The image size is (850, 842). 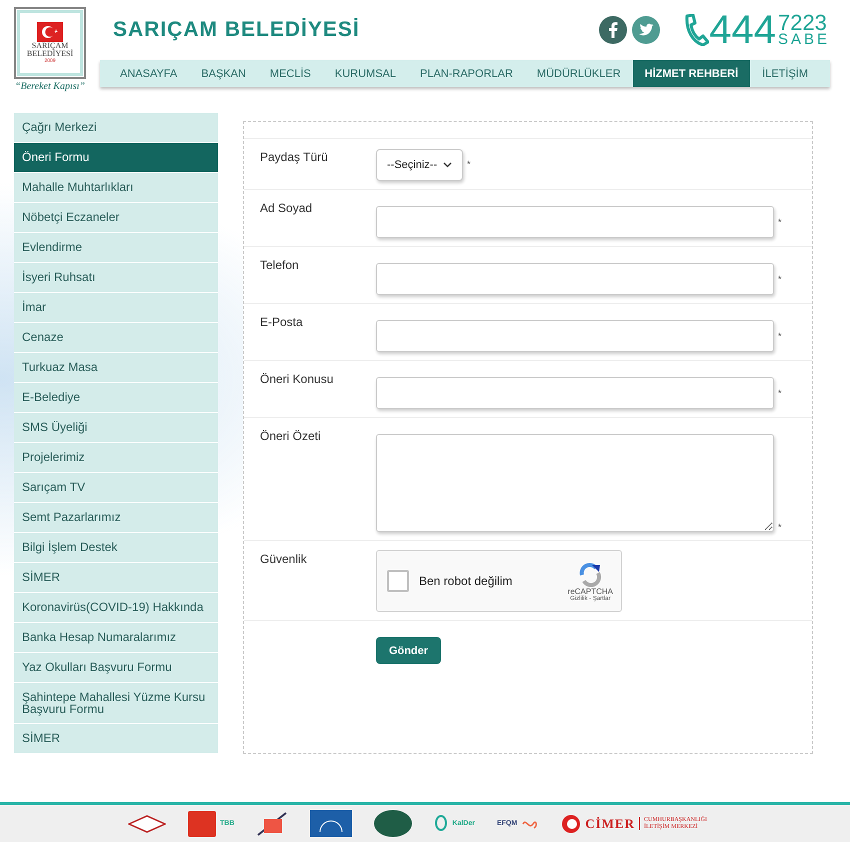 I want to click on sidebar-item: Bilgi İşlem Destek, so click(x=116, y=548).